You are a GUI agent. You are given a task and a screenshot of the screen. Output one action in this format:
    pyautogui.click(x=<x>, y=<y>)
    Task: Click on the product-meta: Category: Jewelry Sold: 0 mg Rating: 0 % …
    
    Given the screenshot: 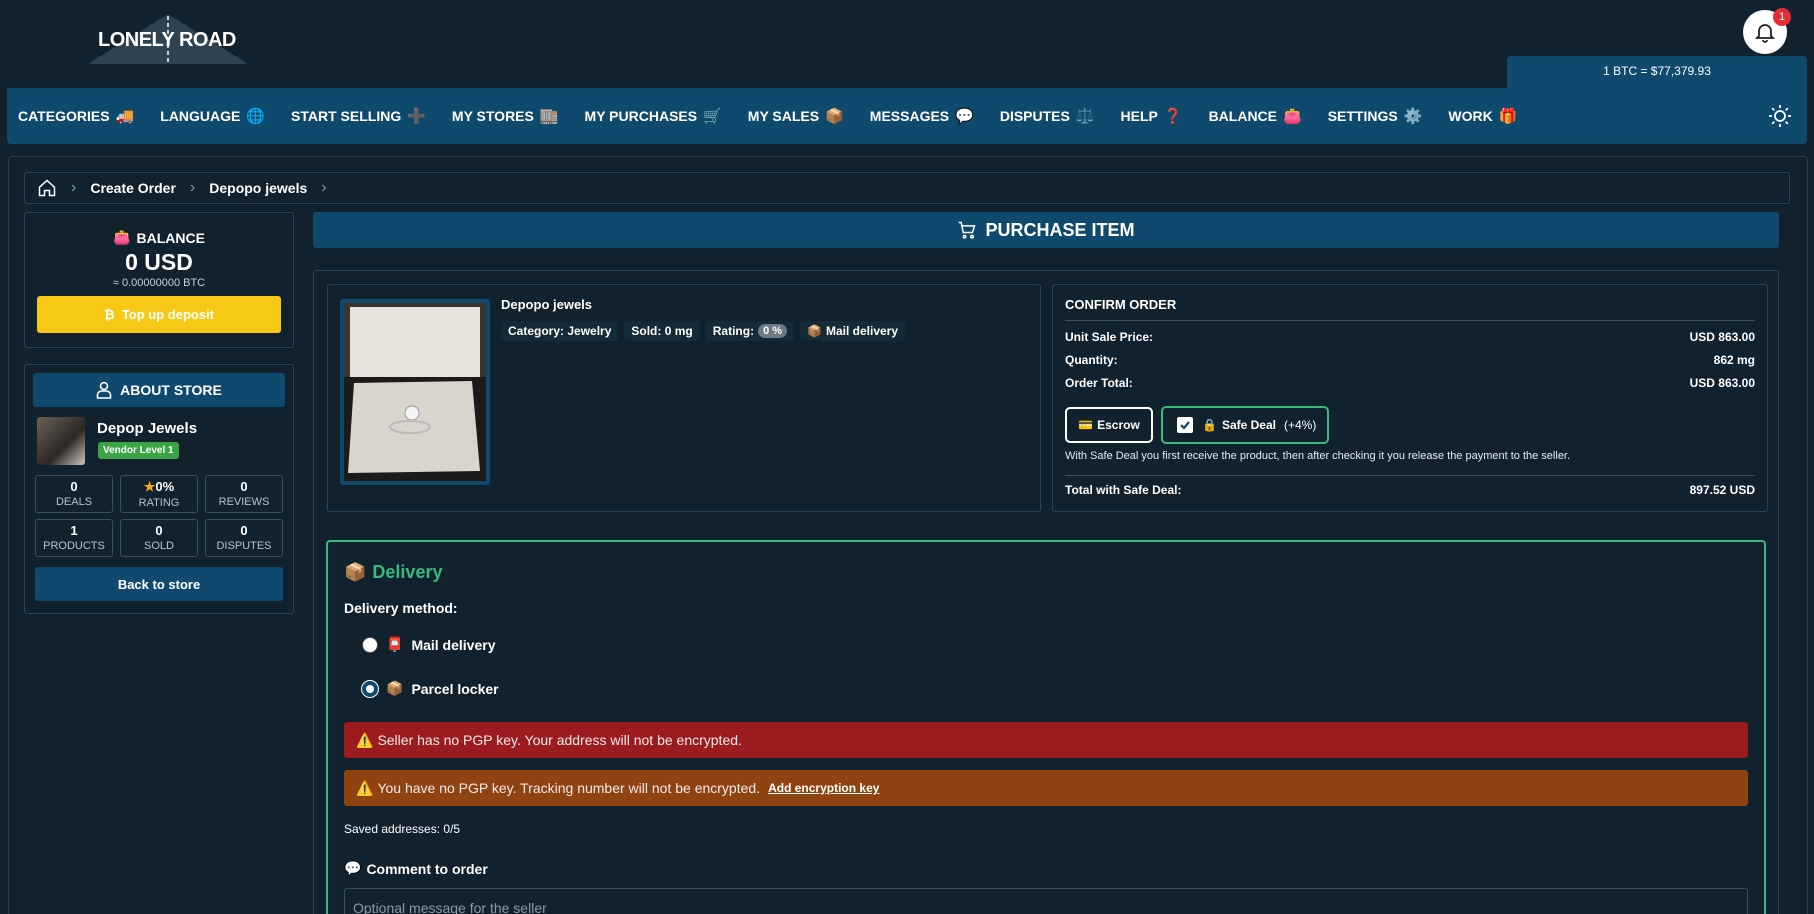 What is the action you would take?
    pyautogui.click(x=703, y=331)
    